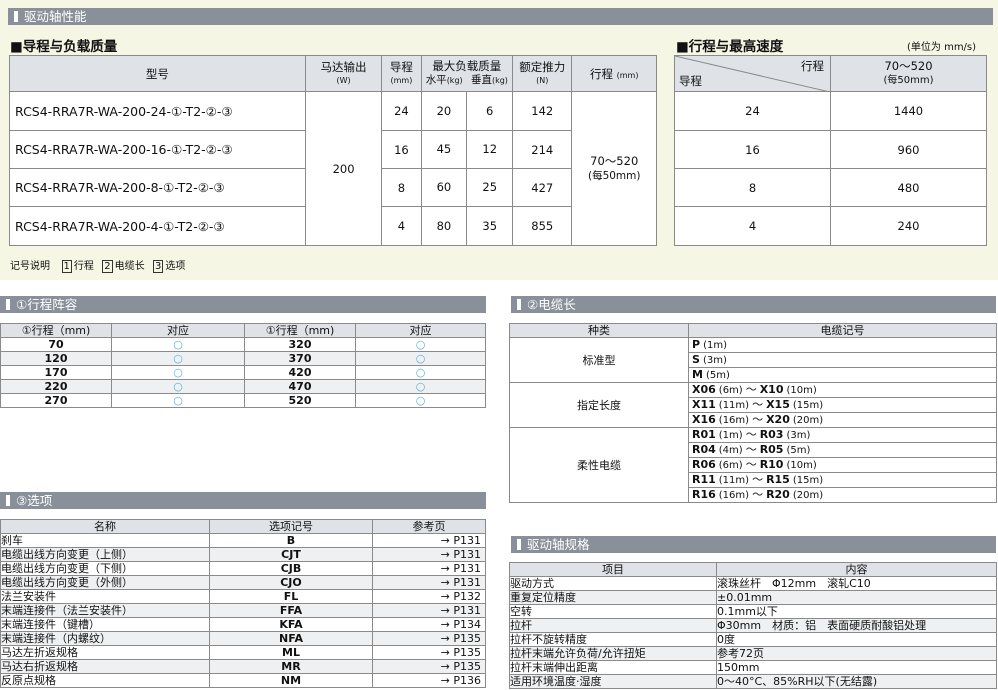 The image size is (998, 690). What do you see at coordinates (243, 372) in the screenshot?
I see `table-row: 170 ○ 420 ○` at bounding box center [243, 372].